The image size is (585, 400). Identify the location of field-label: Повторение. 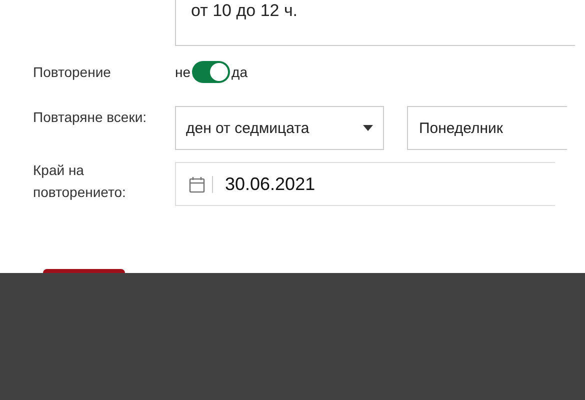
(72, 72).